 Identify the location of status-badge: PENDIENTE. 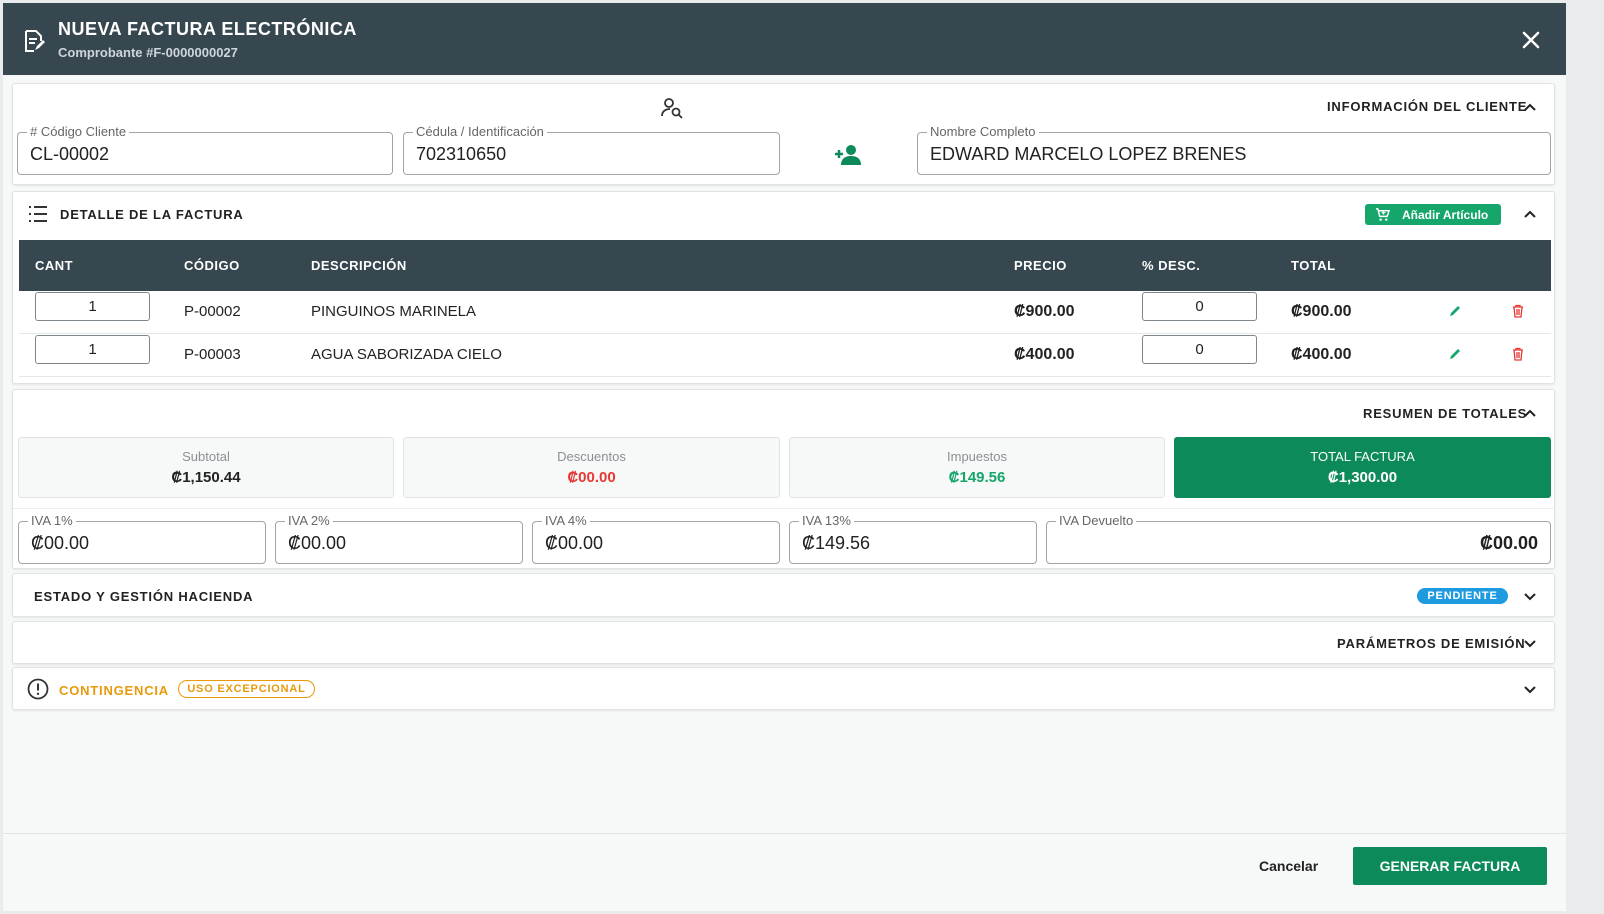
(1462, 596).